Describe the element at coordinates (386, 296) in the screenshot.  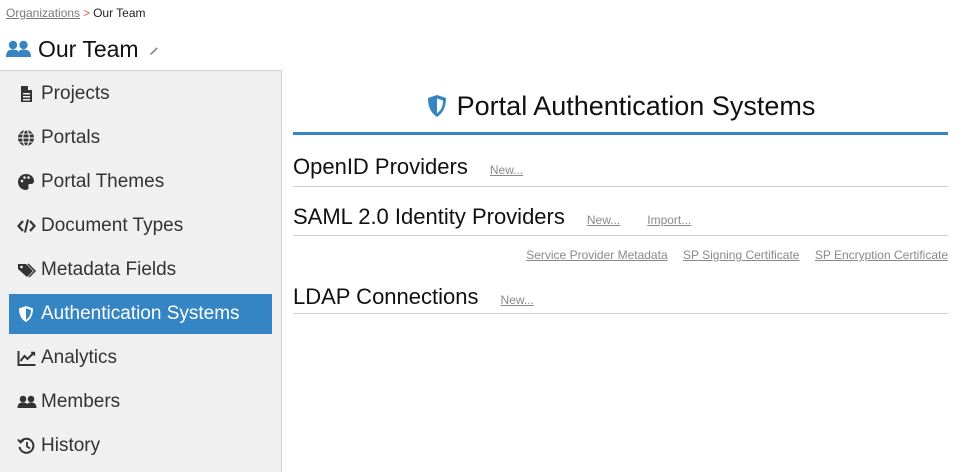
I see `ldap-connections-heading: LDAP Connections` at that location.